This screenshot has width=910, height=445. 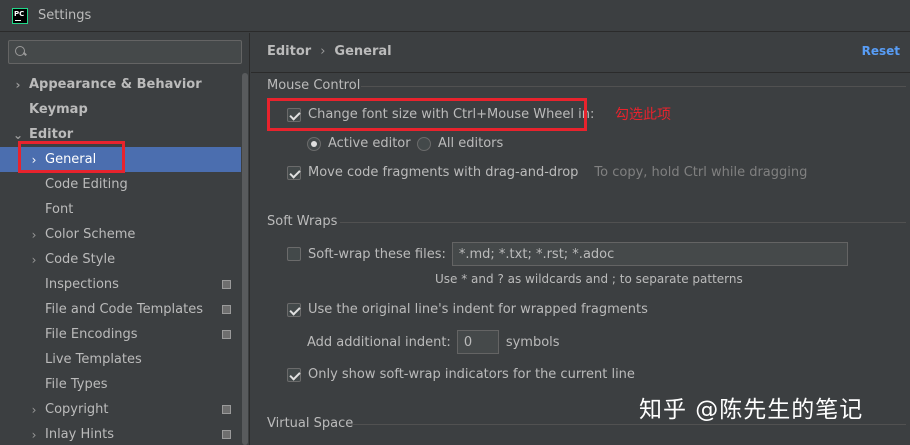 What do you see at coordinates (77, 409) in the screenshot?
I see `sidebar-item-label: Copyright` at bounding box center [77, 409].